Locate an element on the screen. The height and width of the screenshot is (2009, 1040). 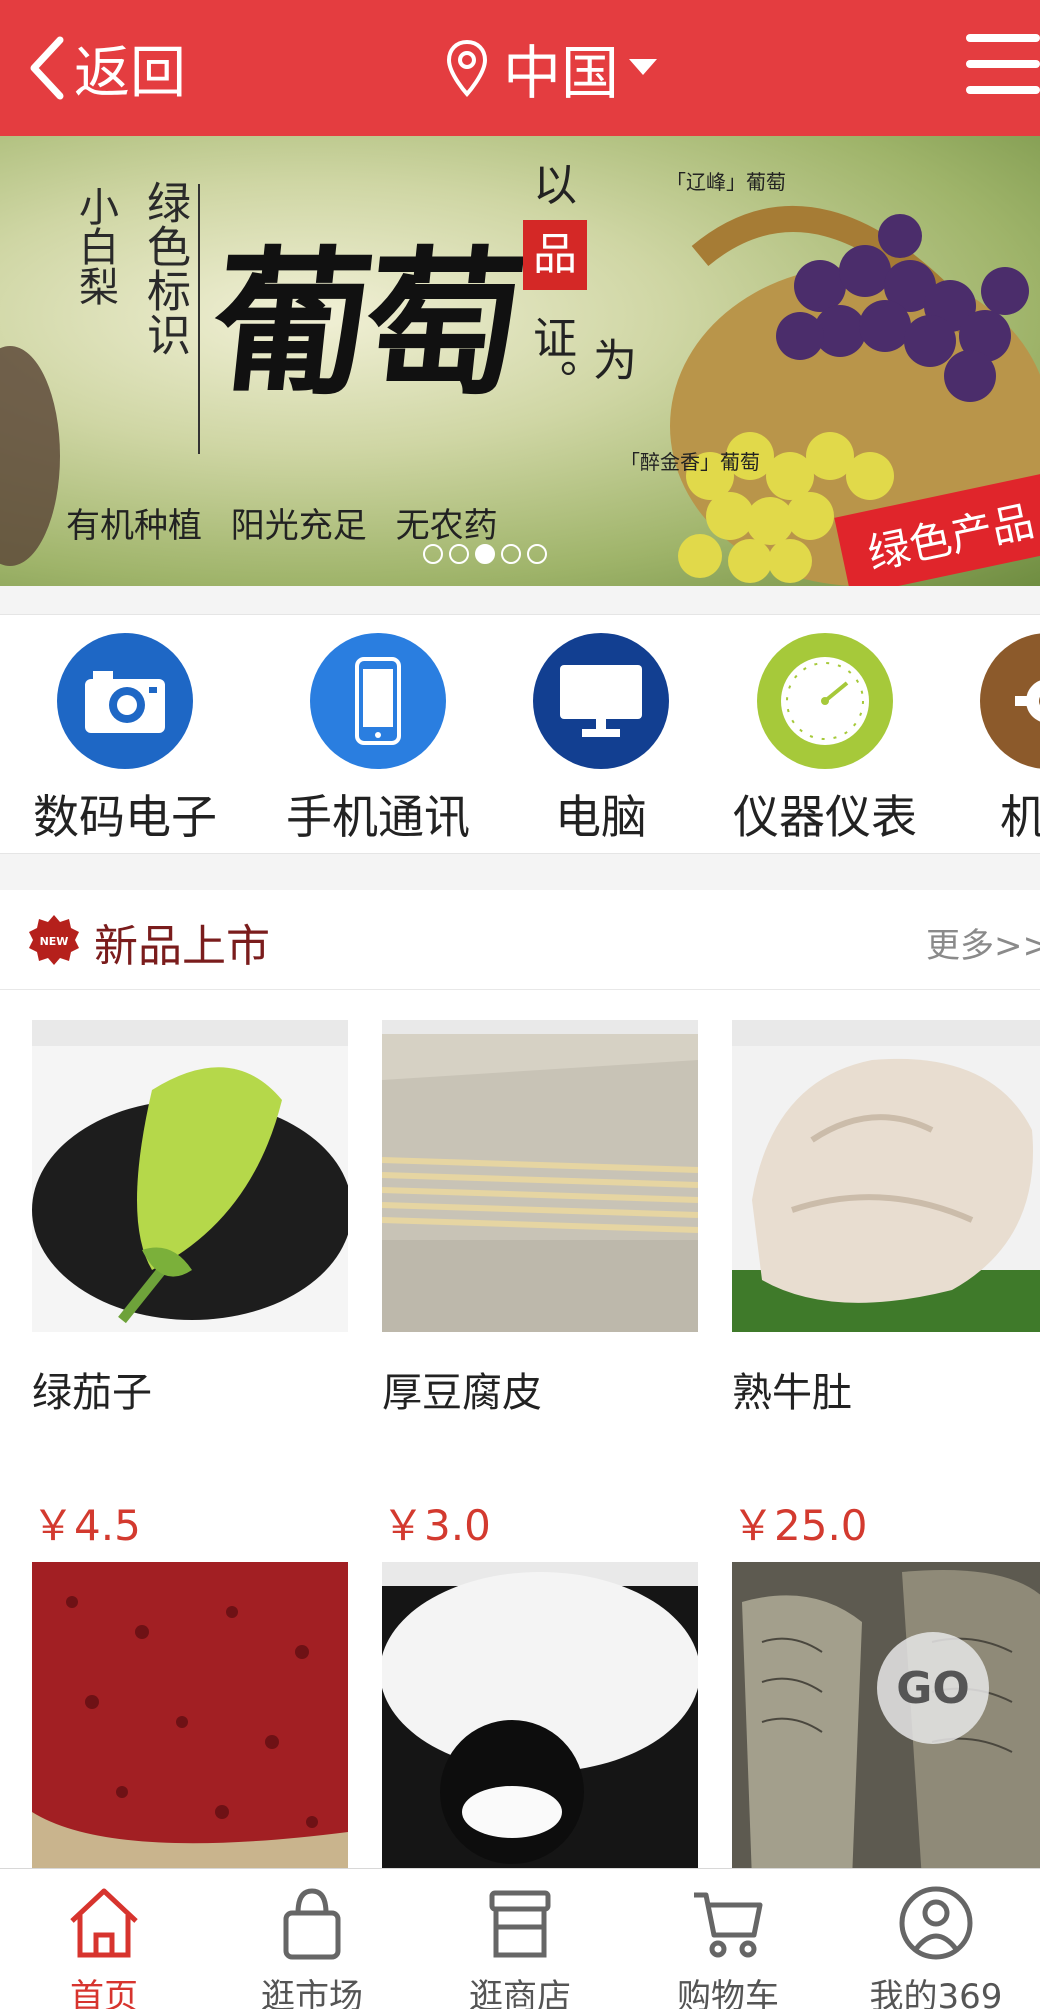
location-pin-icon is located at coordinates (467, 68).